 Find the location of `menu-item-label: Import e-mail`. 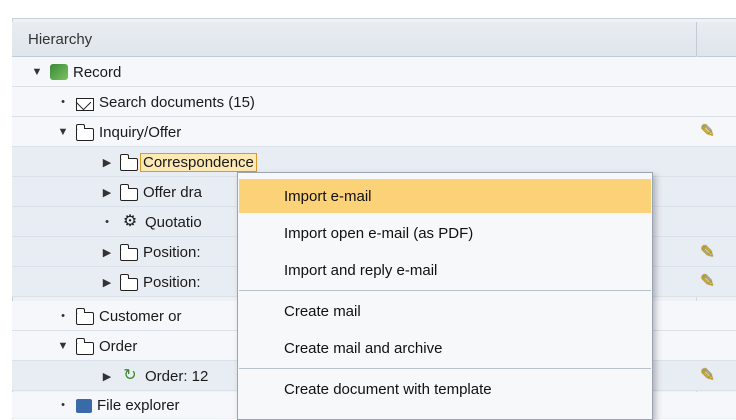

menu-item-label: Import e-mail is located at coordinates (328, 196).